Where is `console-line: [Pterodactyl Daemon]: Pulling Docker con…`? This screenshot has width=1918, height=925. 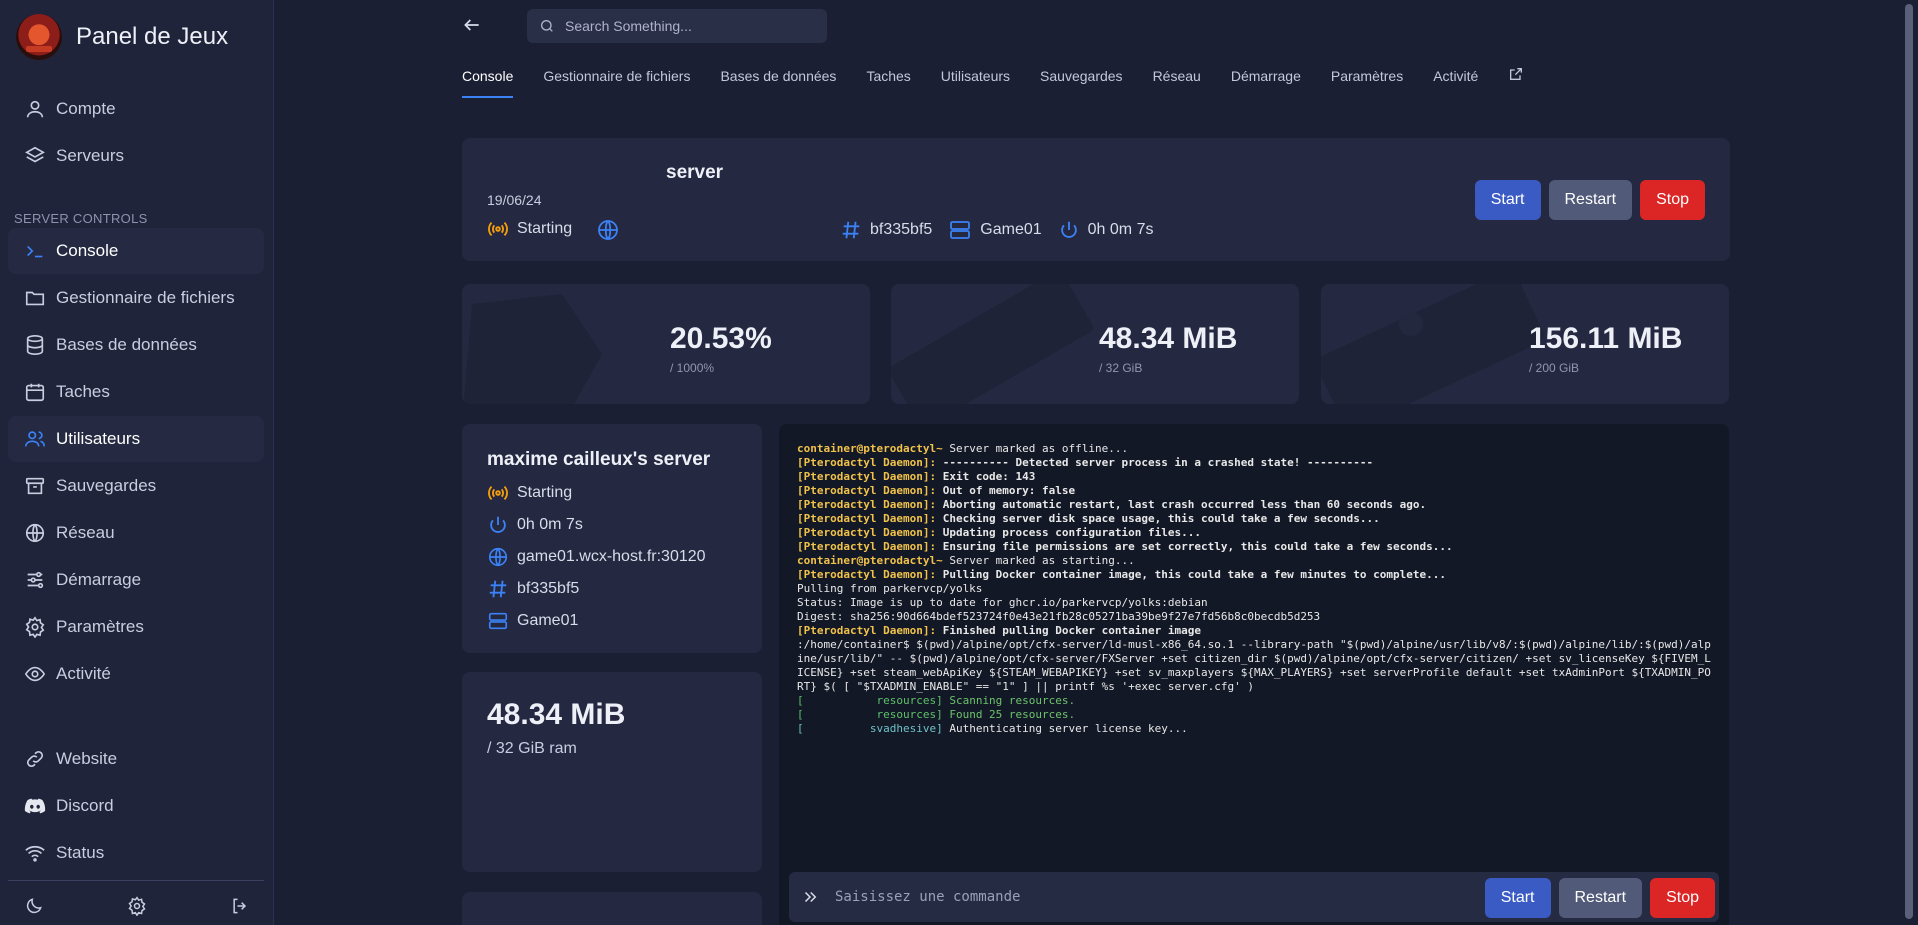
console-line: [Pterodactyl Daemon]: Pulling Docker con… is located at coordinates (1257, 575).